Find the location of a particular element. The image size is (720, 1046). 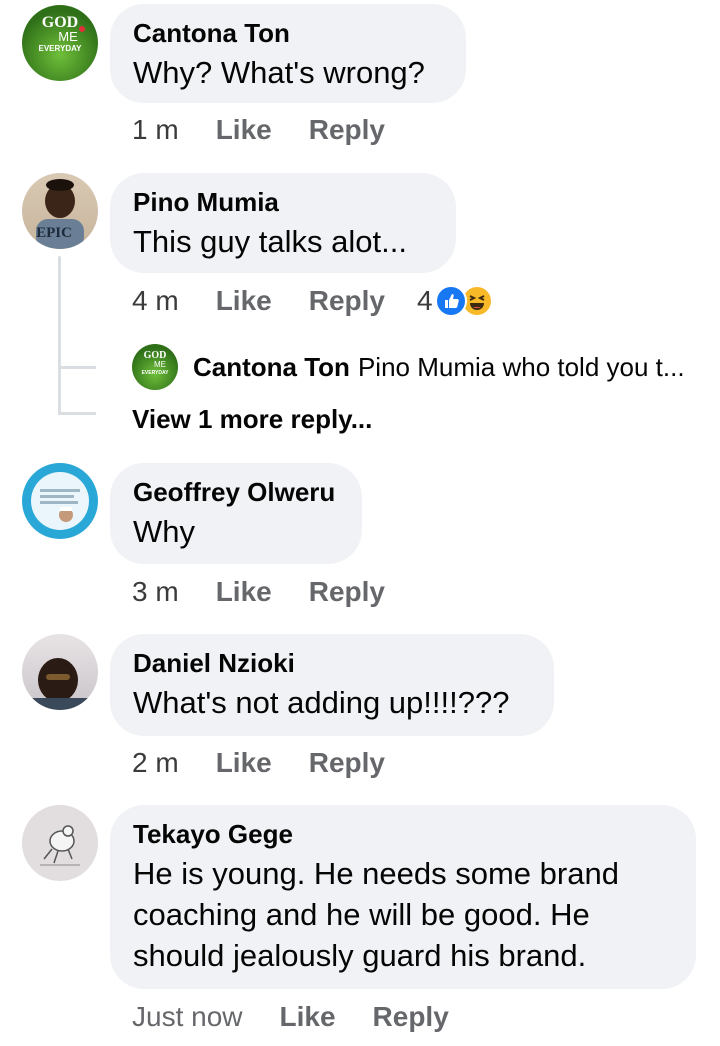

reaction-count: 4 is located at coordinates (424, 300).